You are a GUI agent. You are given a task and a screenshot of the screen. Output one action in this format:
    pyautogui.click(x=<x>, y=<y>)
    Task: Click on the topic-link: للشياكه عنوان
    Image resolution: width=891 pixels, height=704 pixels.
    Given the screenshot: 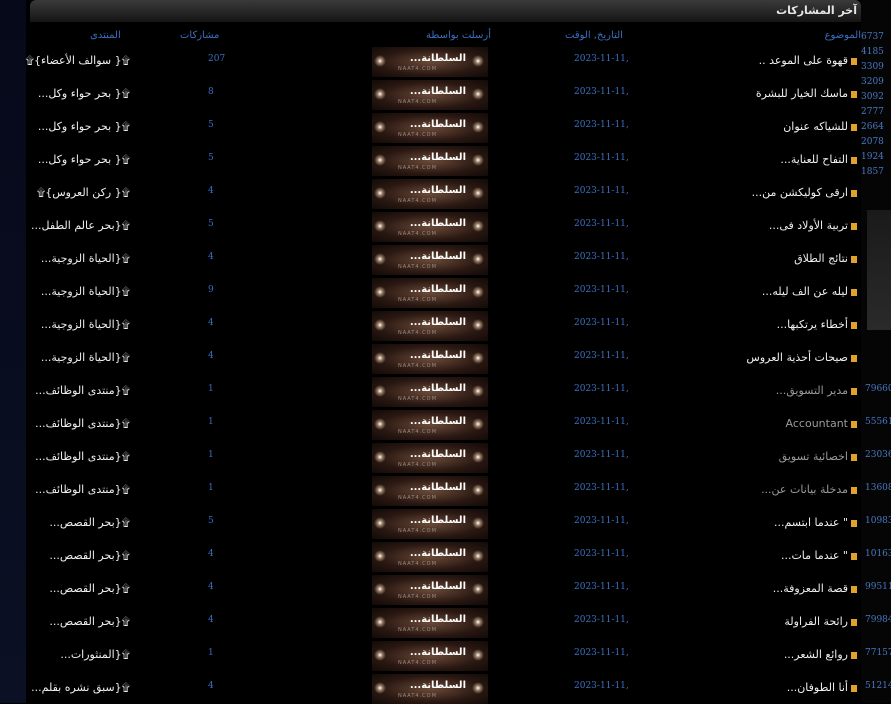 What is the action you would take?
    pyautogui.click(x=820, y=126)
    